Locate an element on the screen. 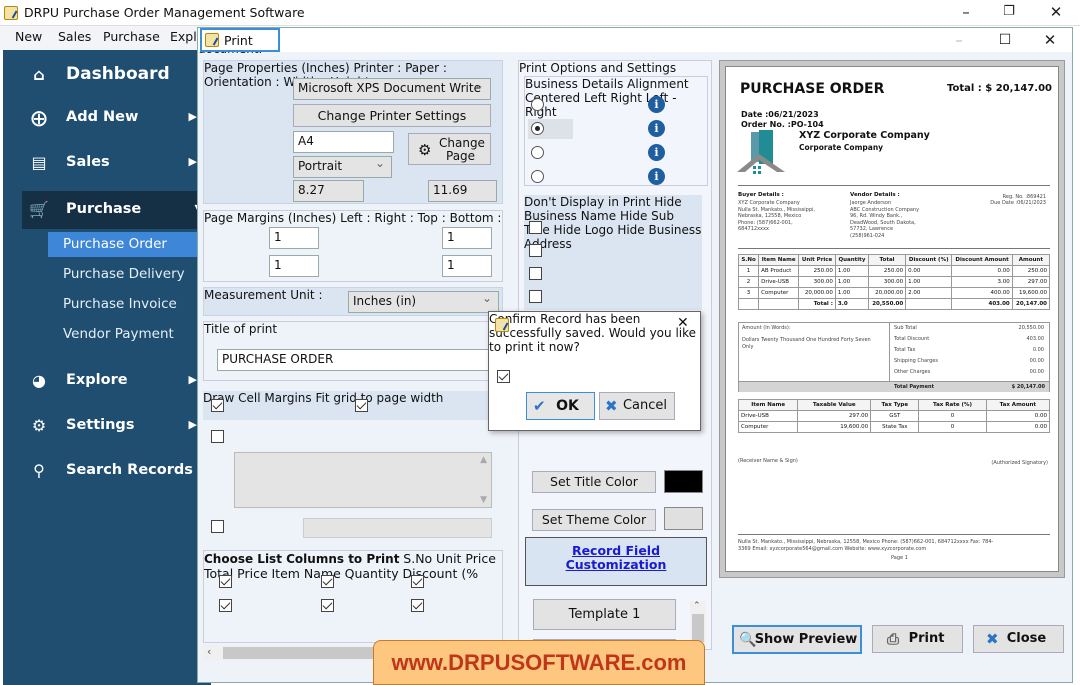 The width and height of the screenshot is (1080, 685). ok-label: OK is located at coordinates (567, 406).